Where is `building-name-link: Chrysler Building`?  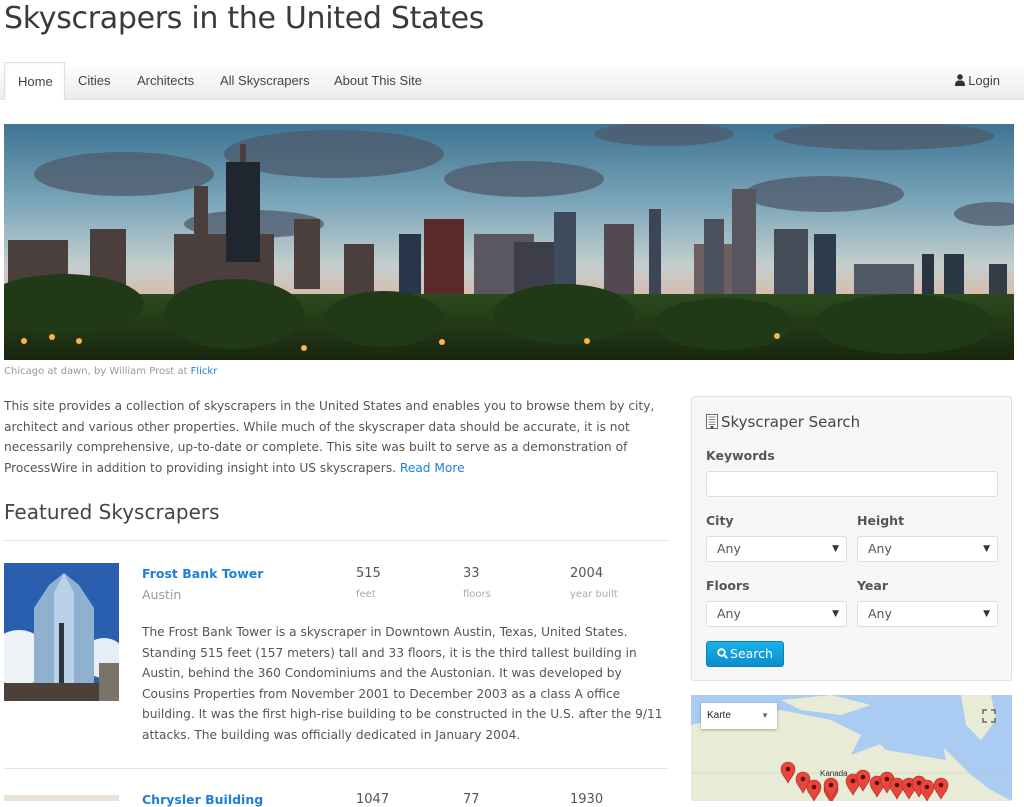 building-name-link: Chrysler Building is located at coordinates (202, 799).